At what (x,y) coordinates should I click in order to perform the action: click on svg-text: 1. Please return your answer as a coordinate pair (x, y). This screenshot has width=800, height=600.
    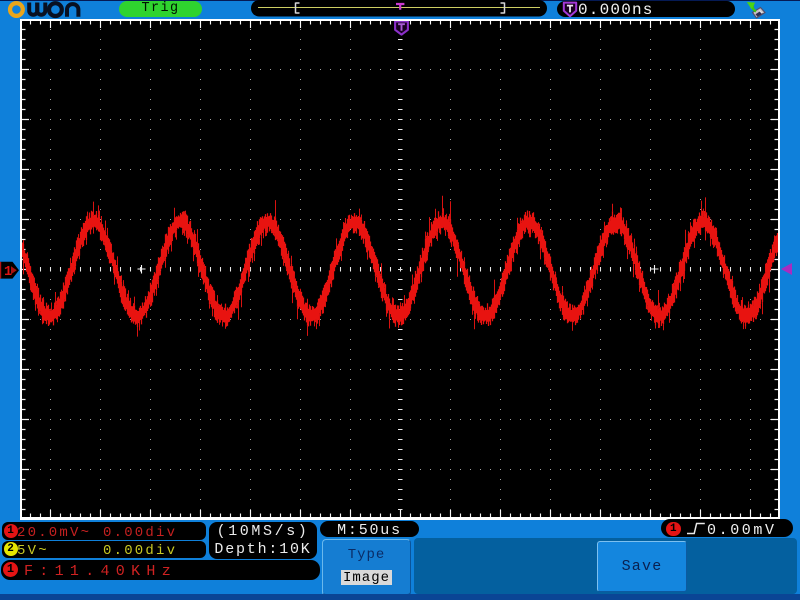
    Looking at the image, I should click on (8, 272).